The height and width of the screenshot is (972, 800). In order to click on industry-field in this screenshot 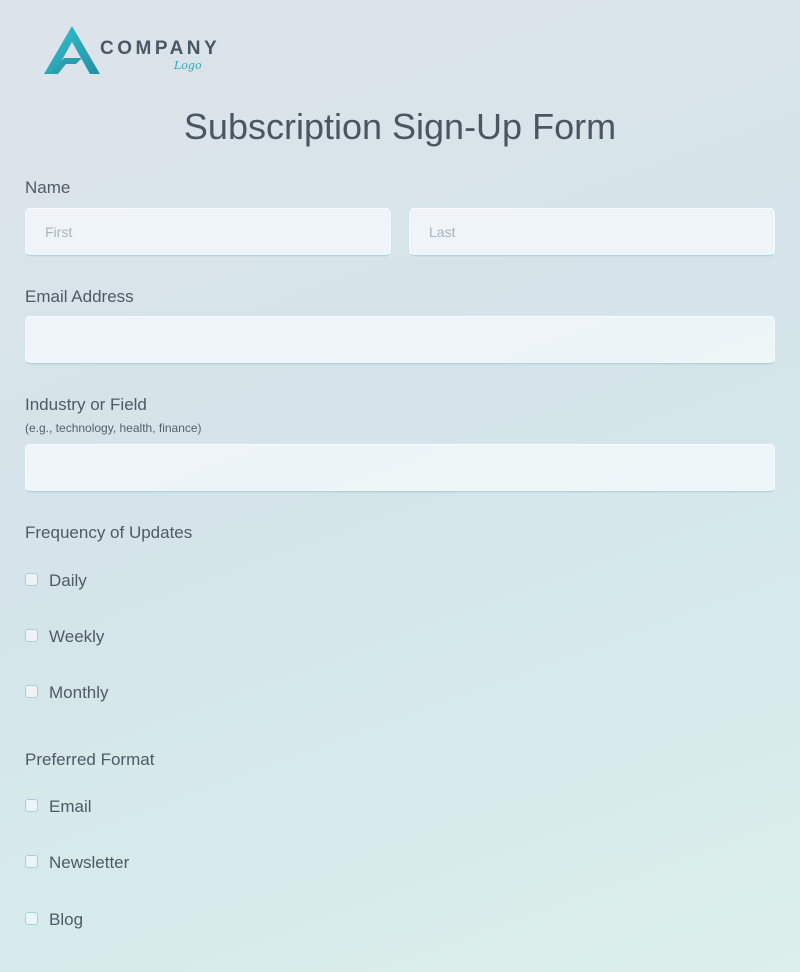, I will do `click(400, 468)`.